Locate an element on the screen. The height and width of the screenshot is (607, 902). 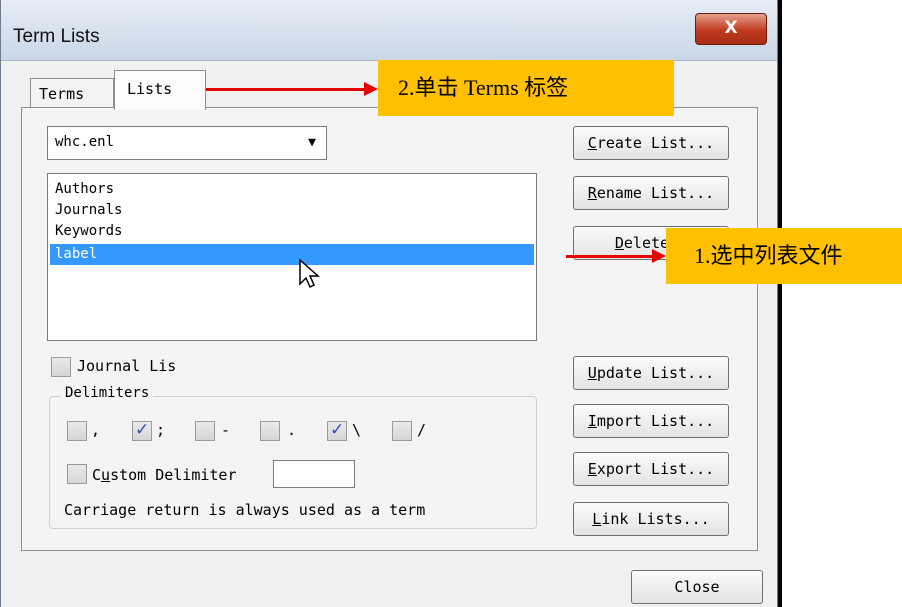
close-button: Close is located at coordinates (697, 587).